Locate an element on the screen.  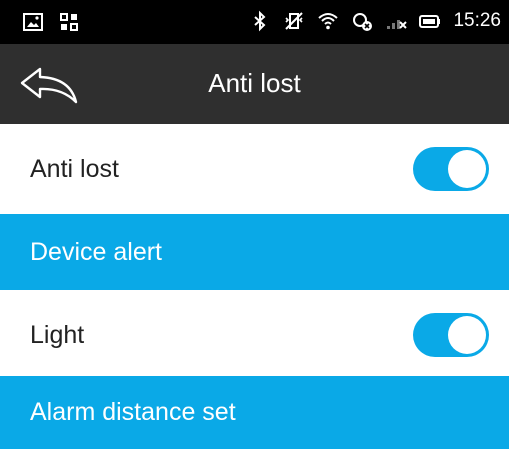
setting-label-alarm-distance: Alarm distance set is located at coordinates (133, 412).